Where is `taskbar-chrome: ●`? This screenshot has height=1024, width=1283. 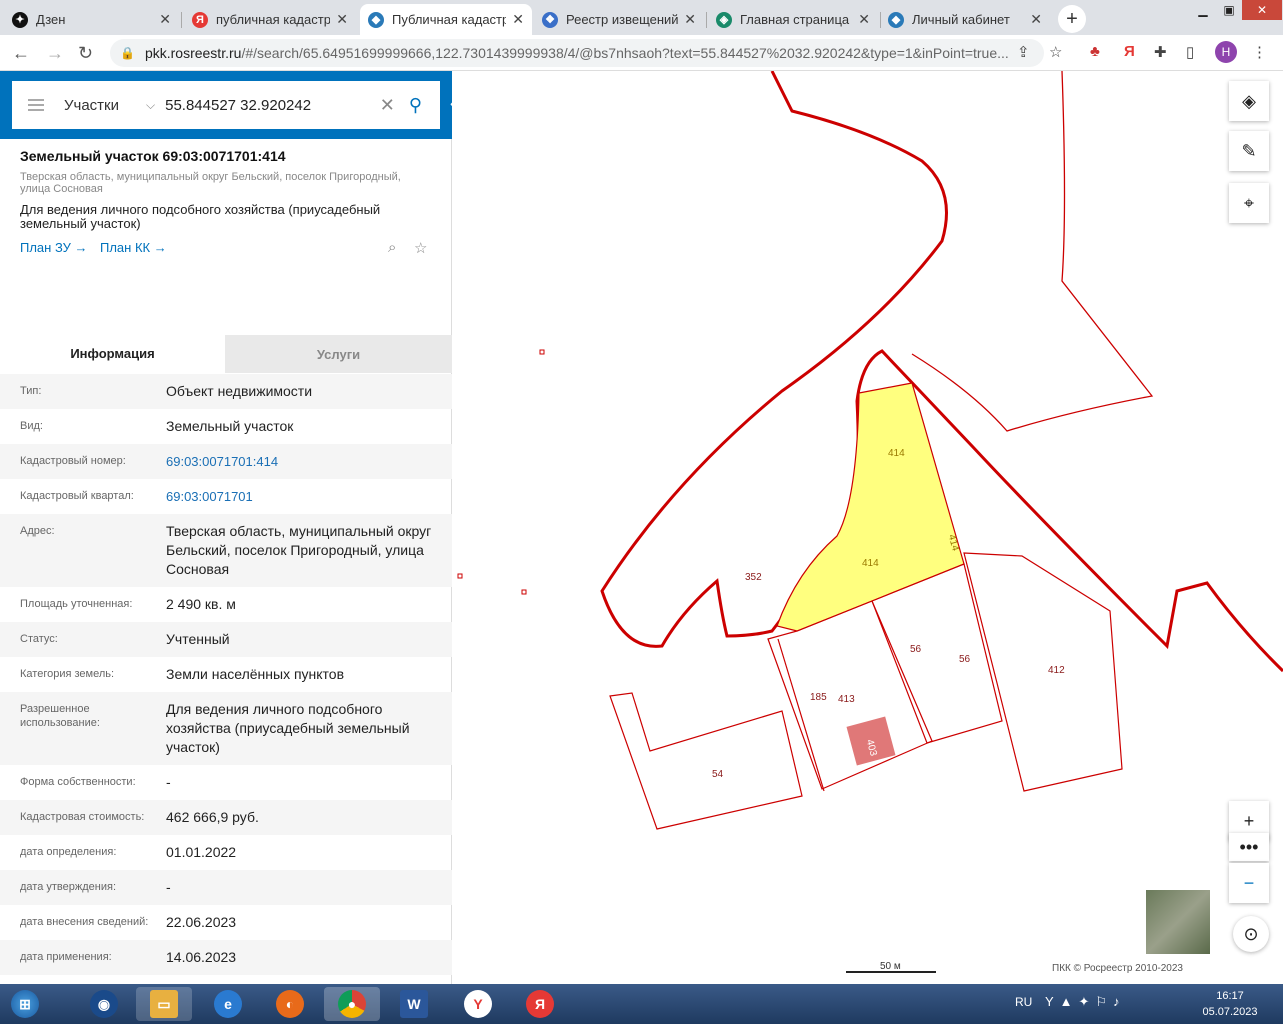
taskbar-chrome: ● is located at coordinates (352, 1004).